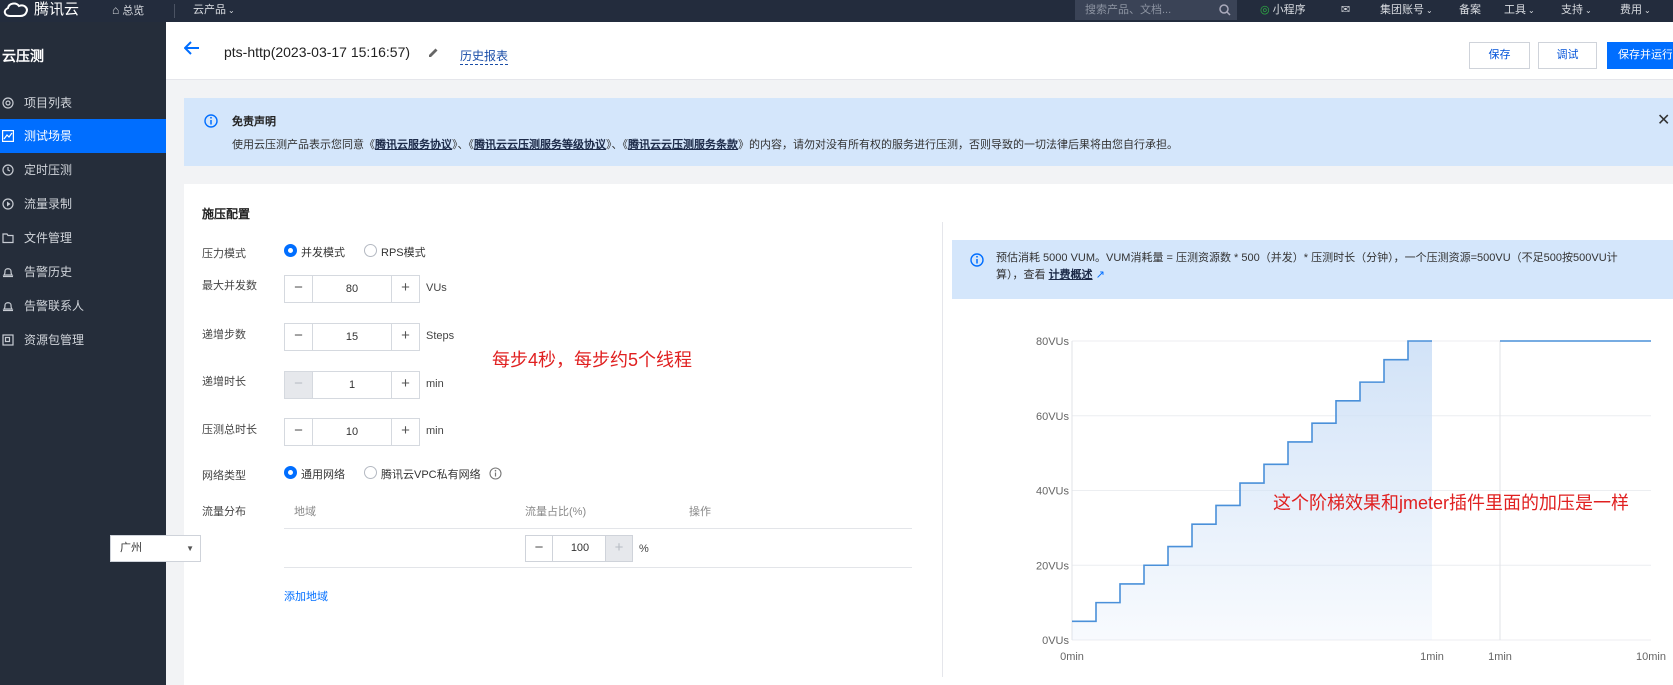  I want to click on support-menu: 支持 ⌄, so click(1576, 11).